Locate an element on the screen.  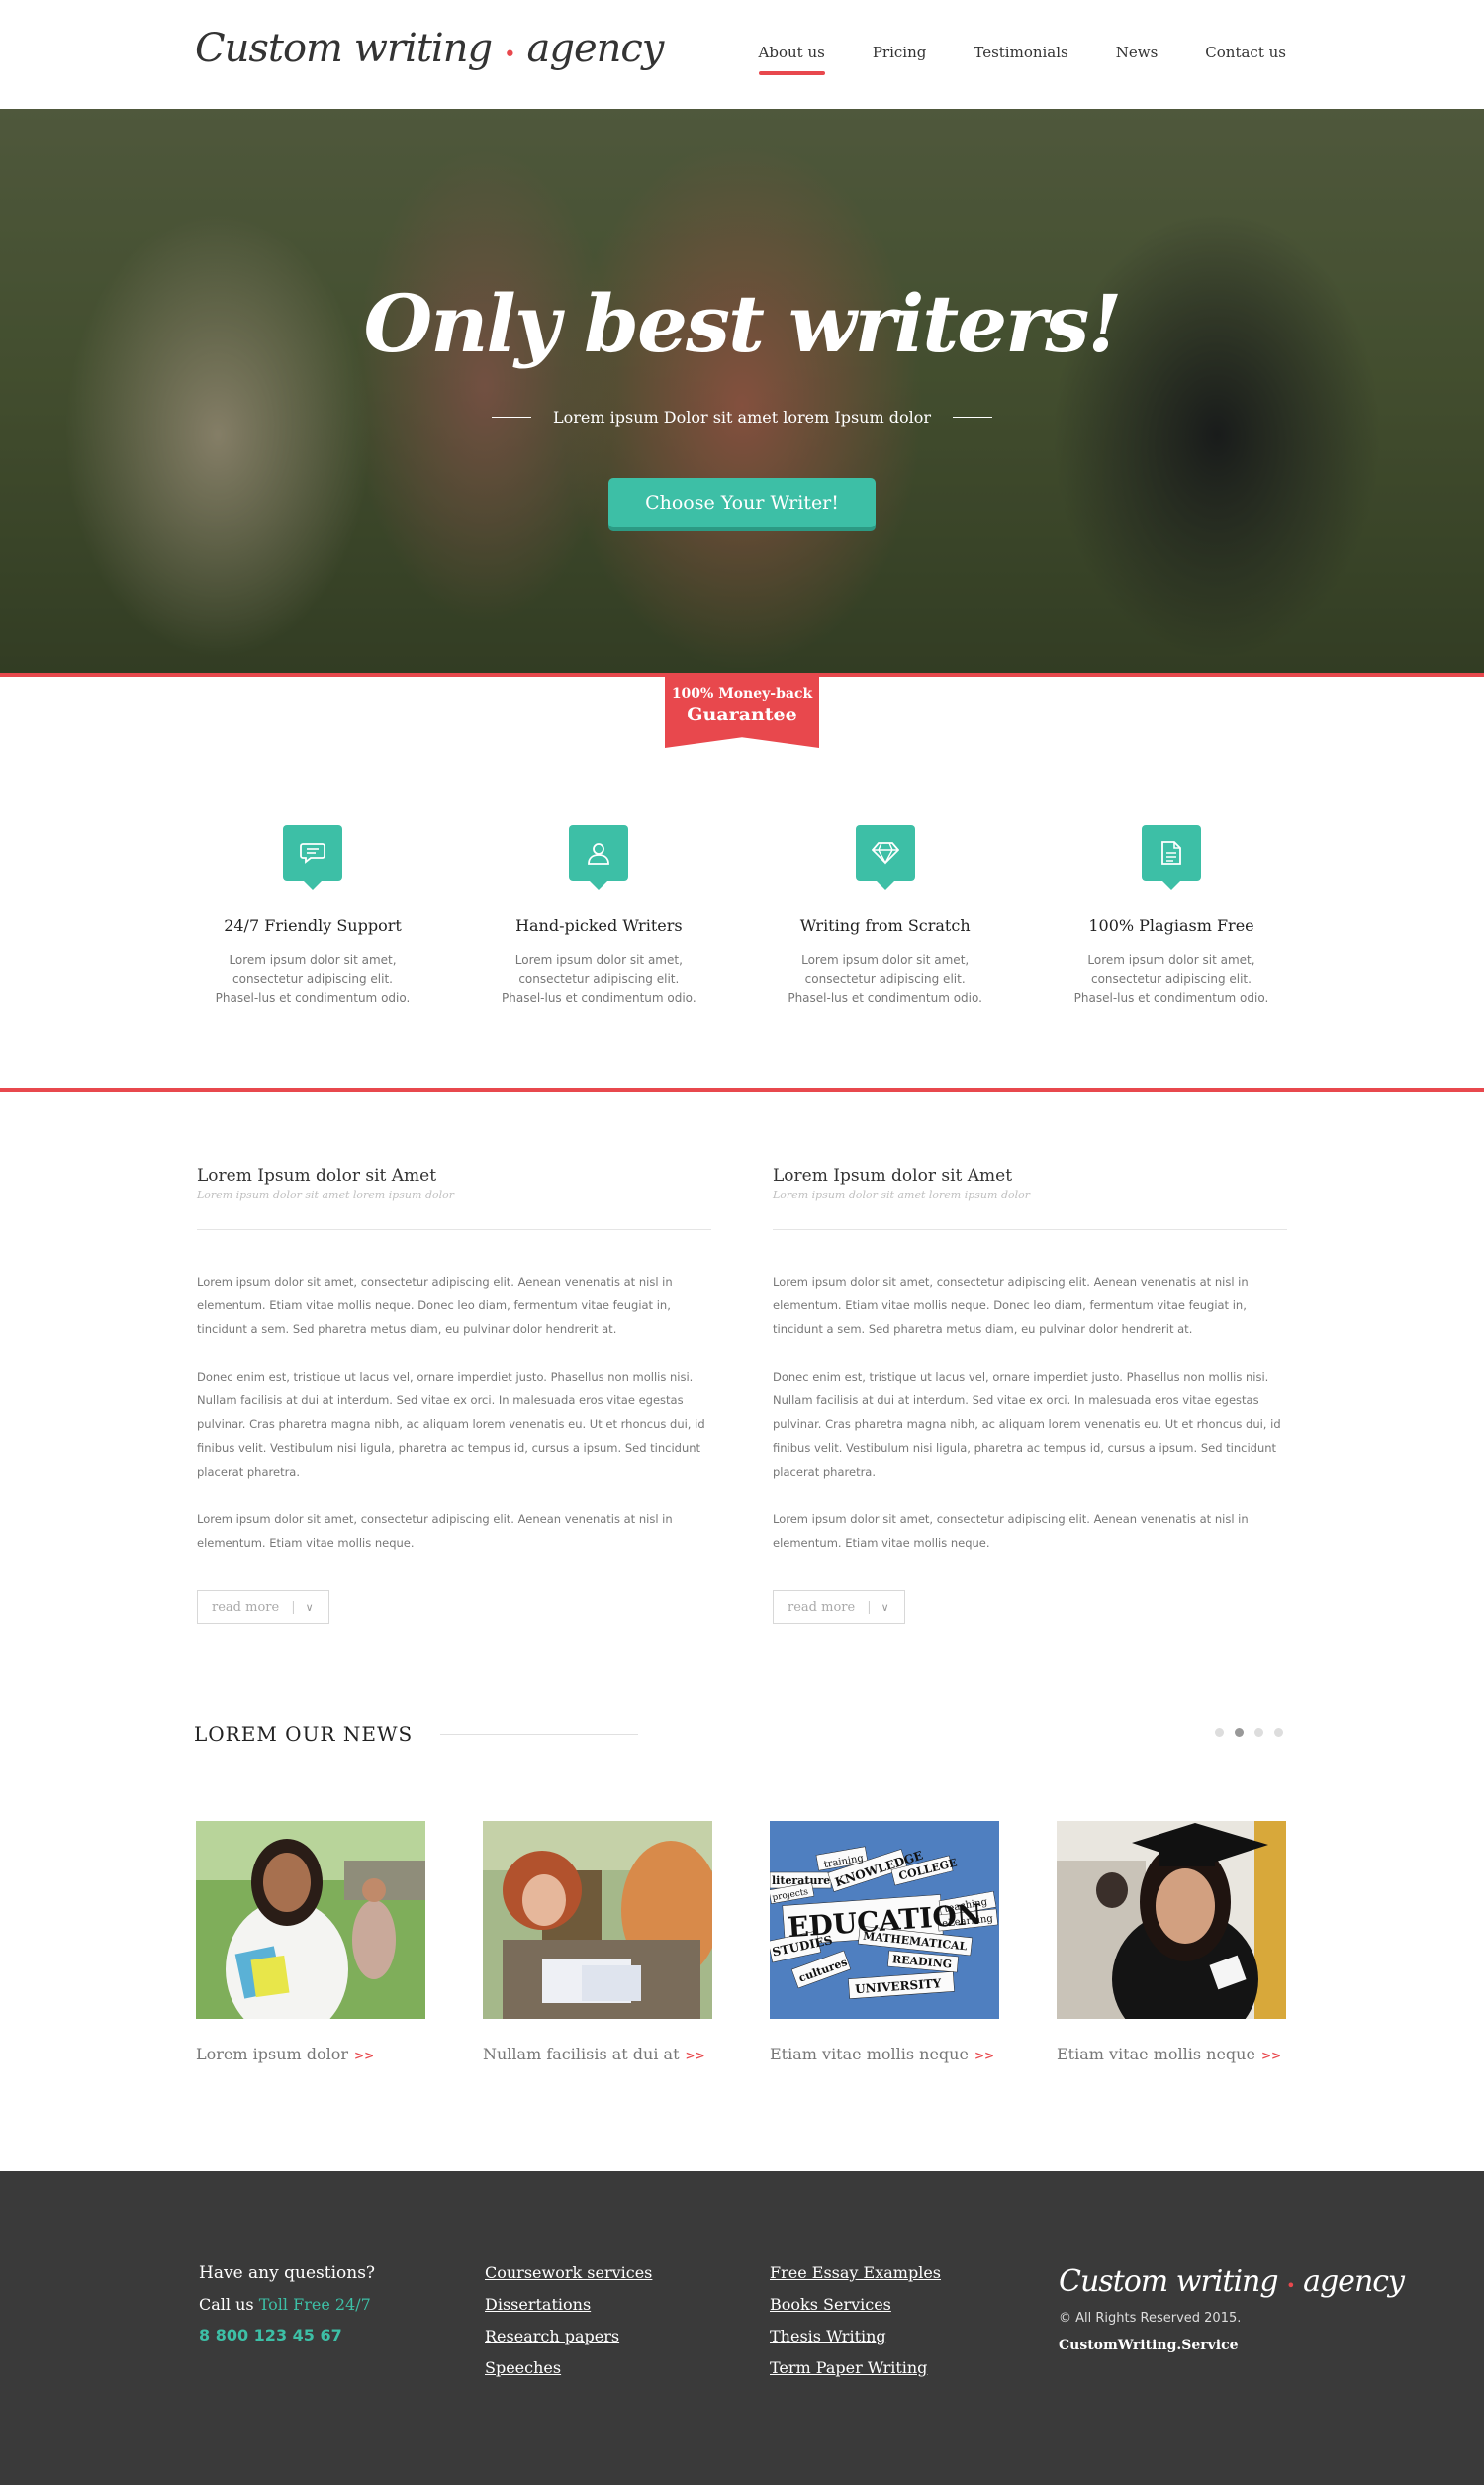
money-back-ribbon: 100% Money-back Guarantee is located at coordinates (742, 712).